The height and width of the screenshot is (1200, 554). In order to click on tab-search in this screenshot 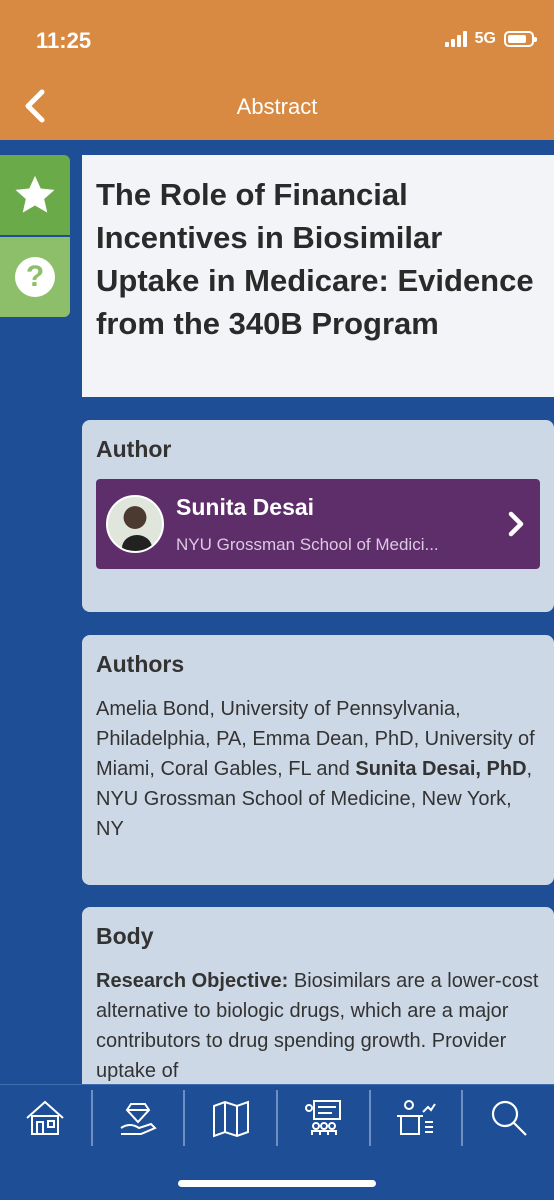, I will do `click(508, 1118)`.